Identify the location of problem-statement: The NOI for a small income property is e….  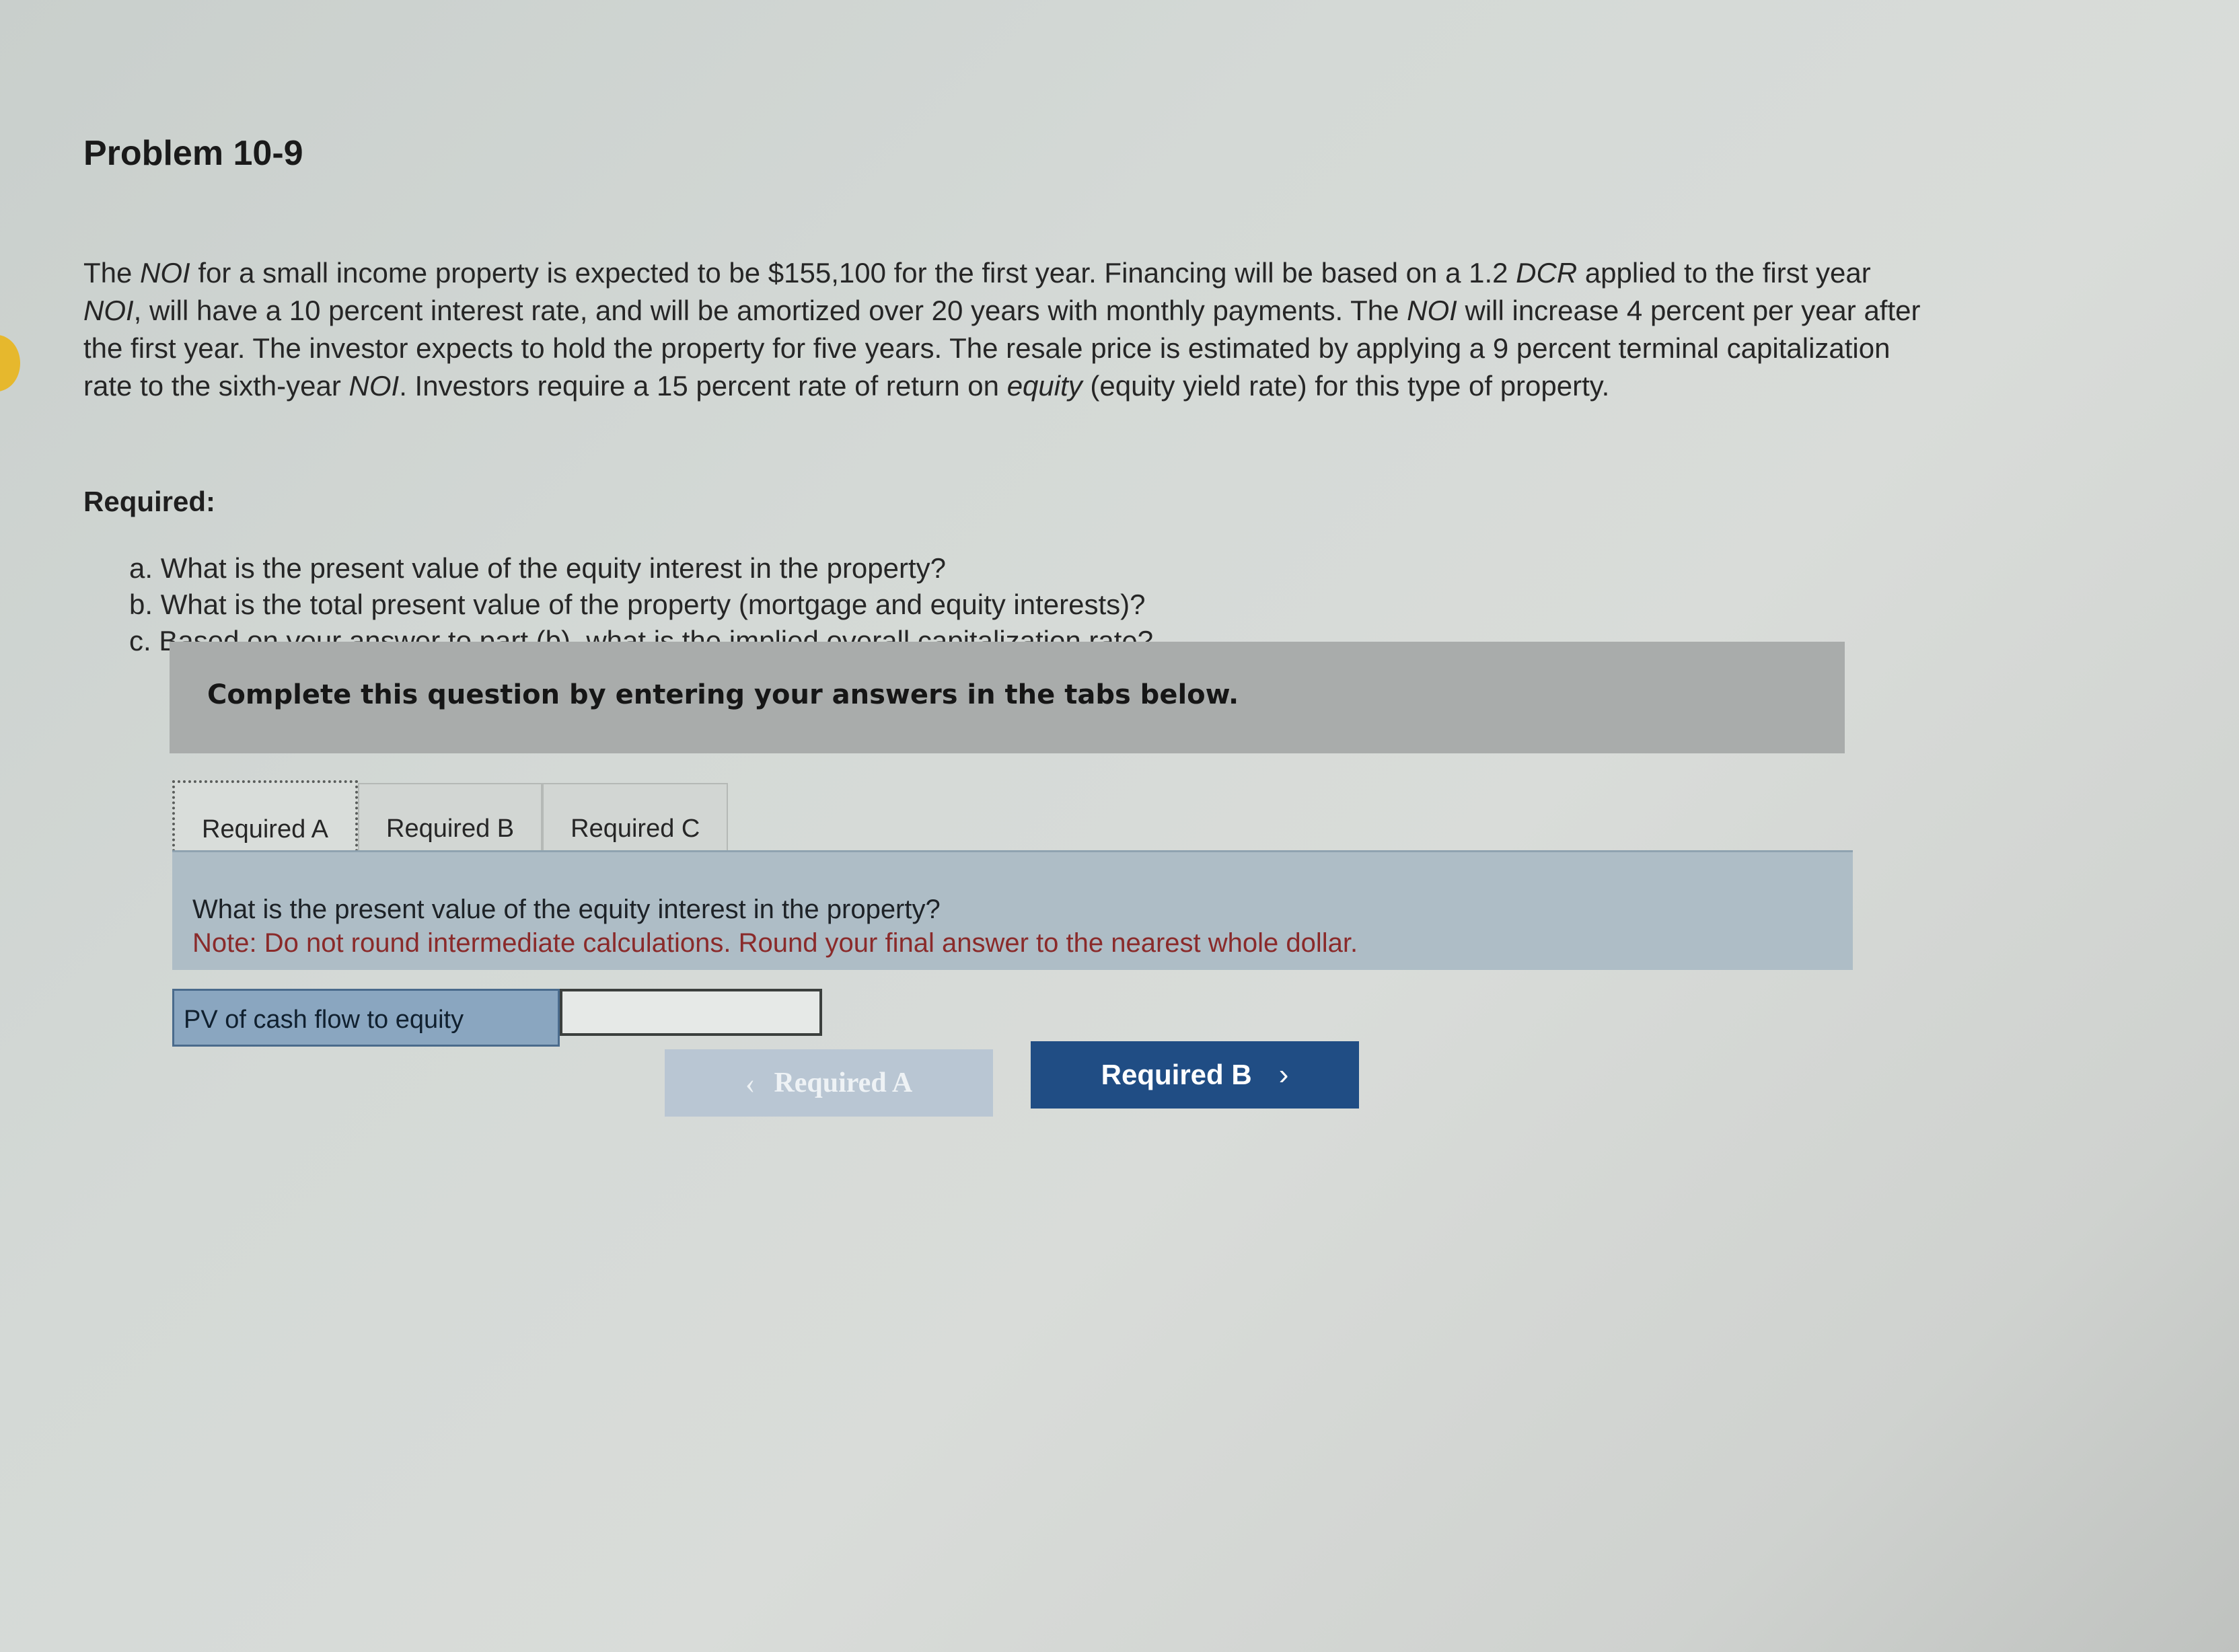
(1005, 329).